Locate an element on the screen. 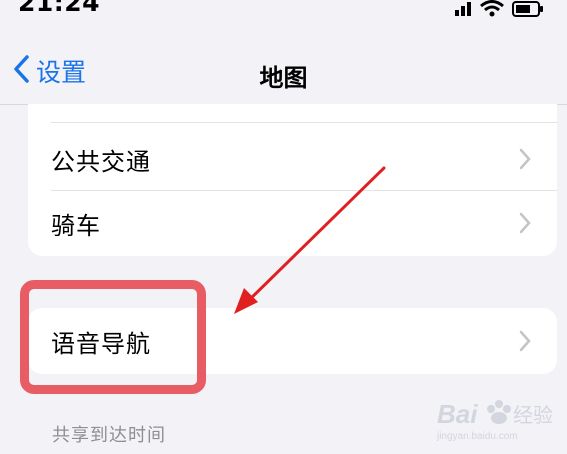  paw-icon is located at coordinates (499, 412).